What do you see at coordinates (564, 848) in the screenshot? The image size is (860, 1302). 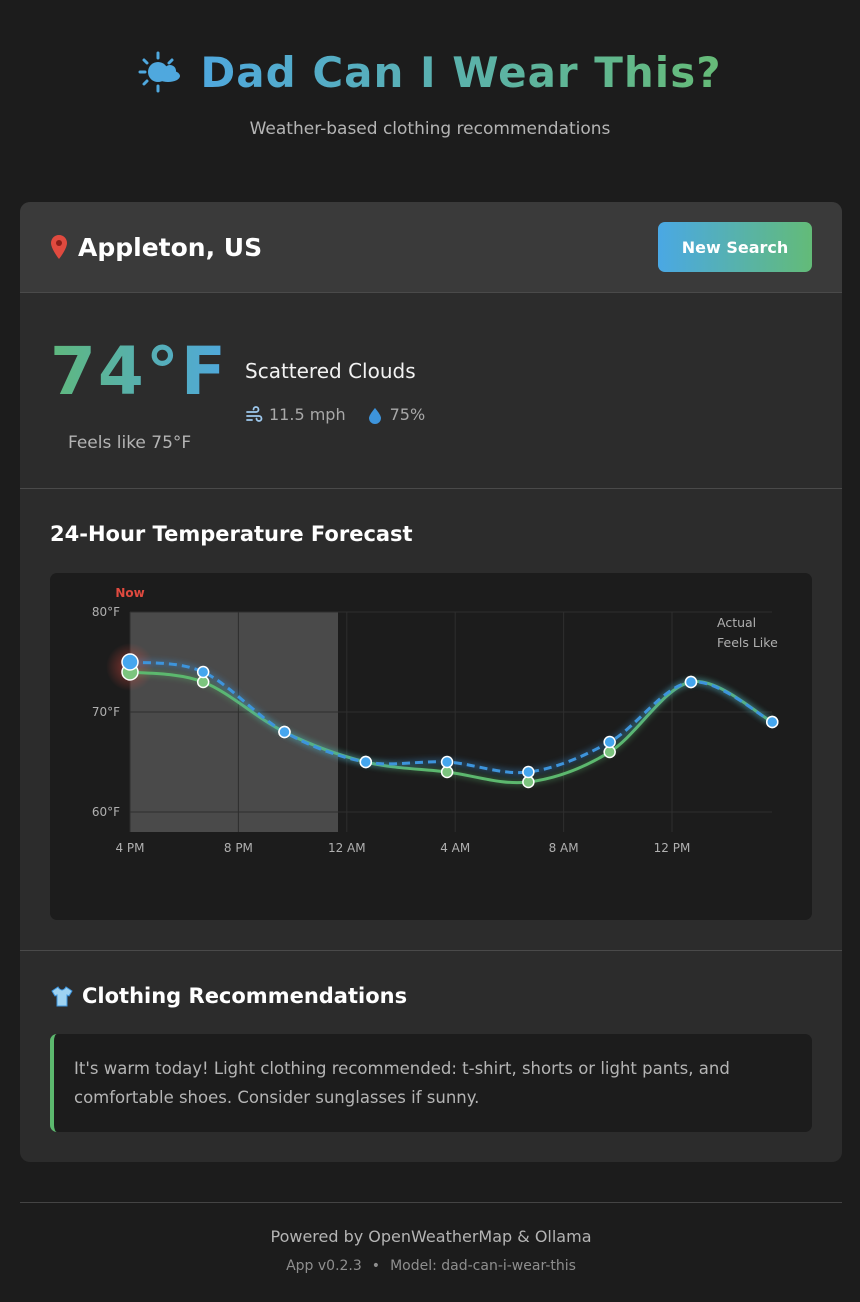 I see `x-tick-label: 8 AM` at bounding box center [564, 848].